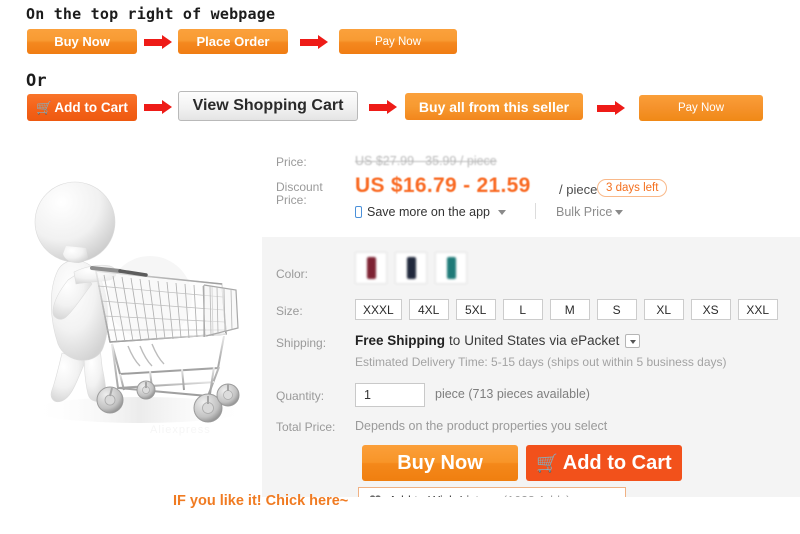 The height and width of the screenshot is (534, 800). I want to click on add-to-cart-label: Add to Cart, so click(617, 462).